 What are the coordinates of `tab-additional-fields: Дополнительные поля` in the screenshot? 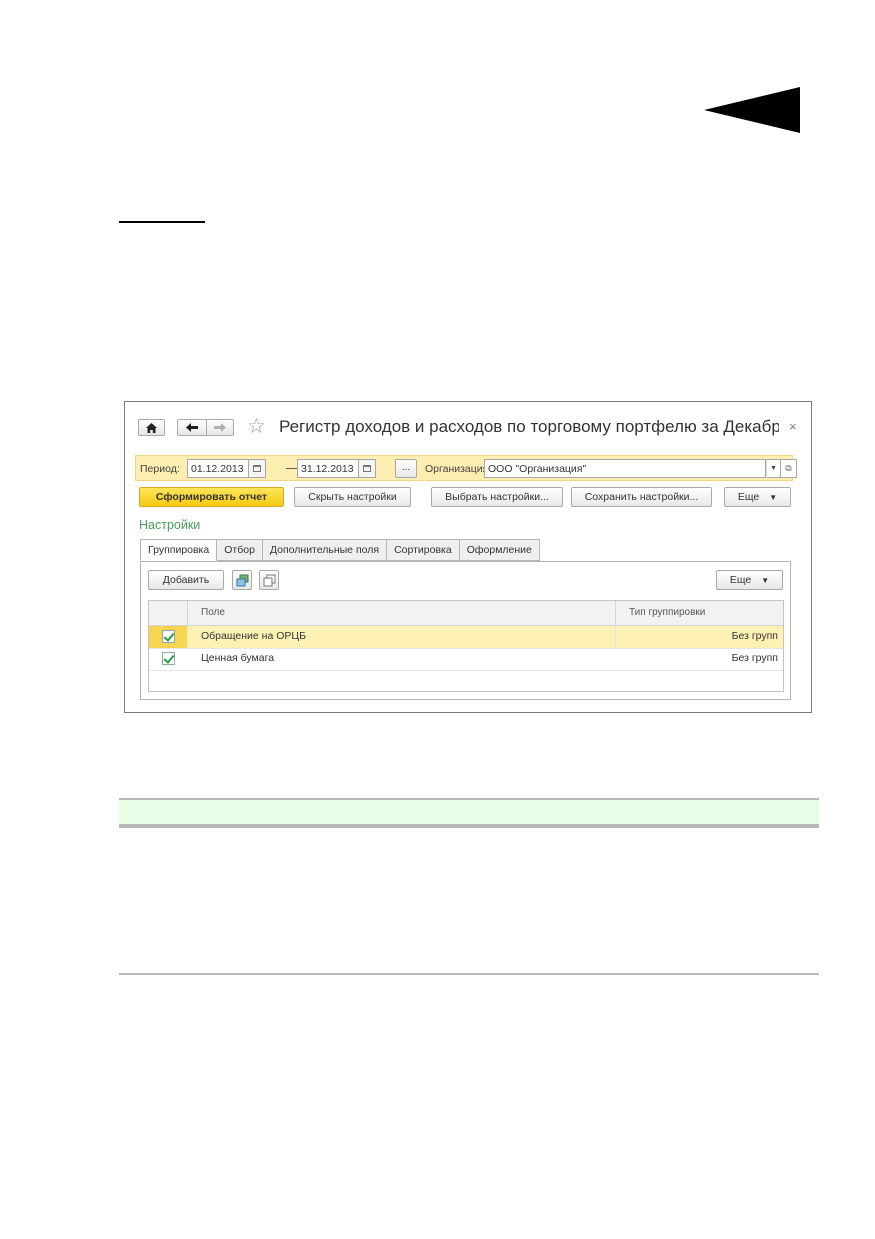 It's located at (325, 550).